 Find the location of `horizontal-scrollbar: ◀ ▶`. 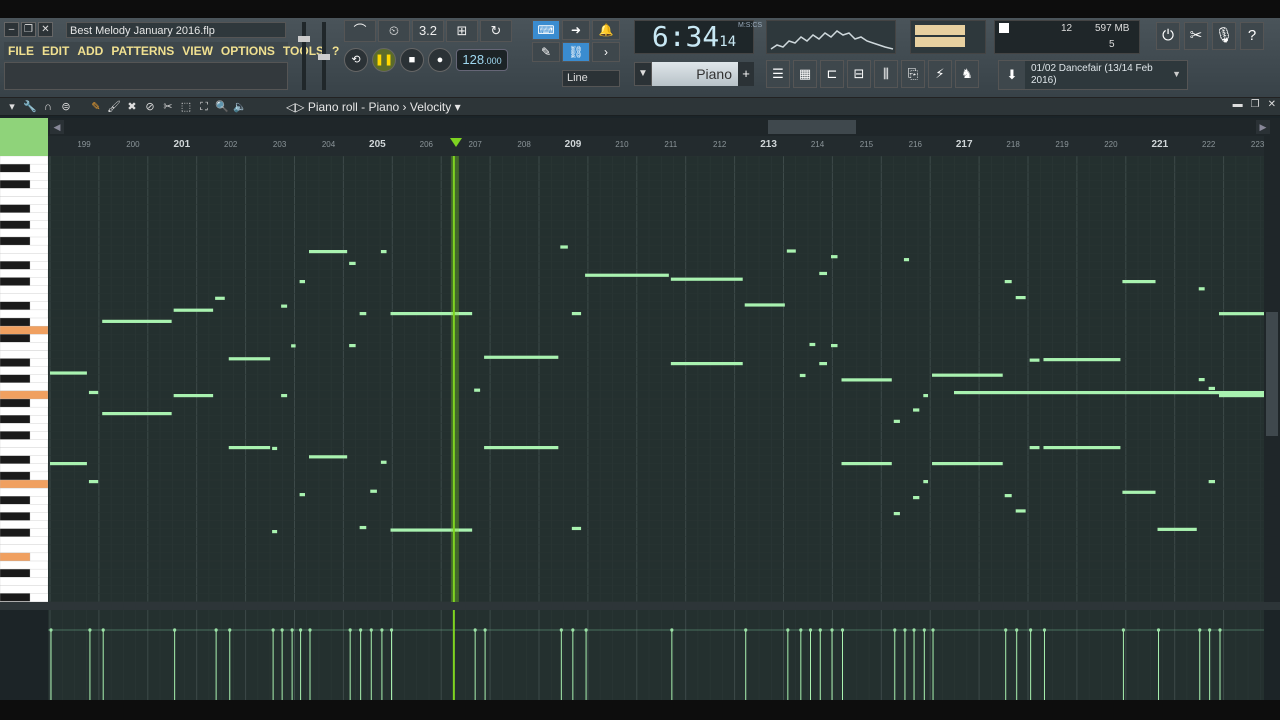

horizontal-scrollbar: ◀ ▶ is located at coordinates (664, 127).